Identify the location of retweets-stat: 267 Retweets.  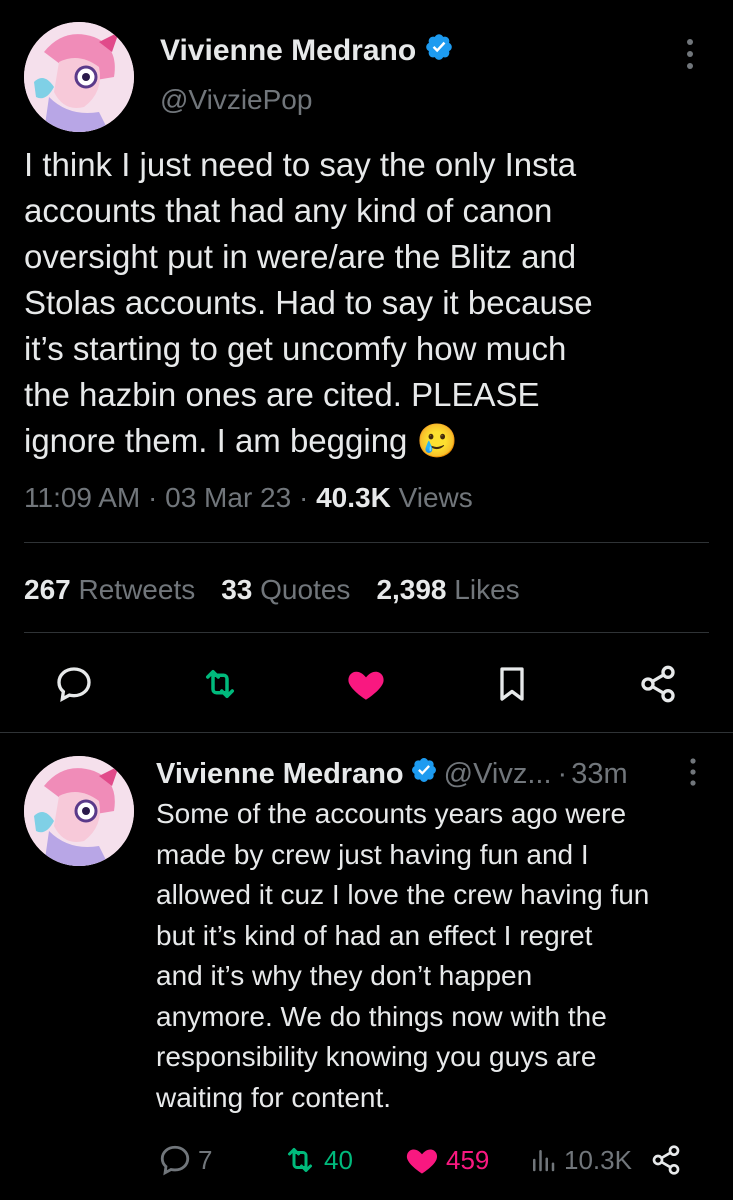
(109, 590).